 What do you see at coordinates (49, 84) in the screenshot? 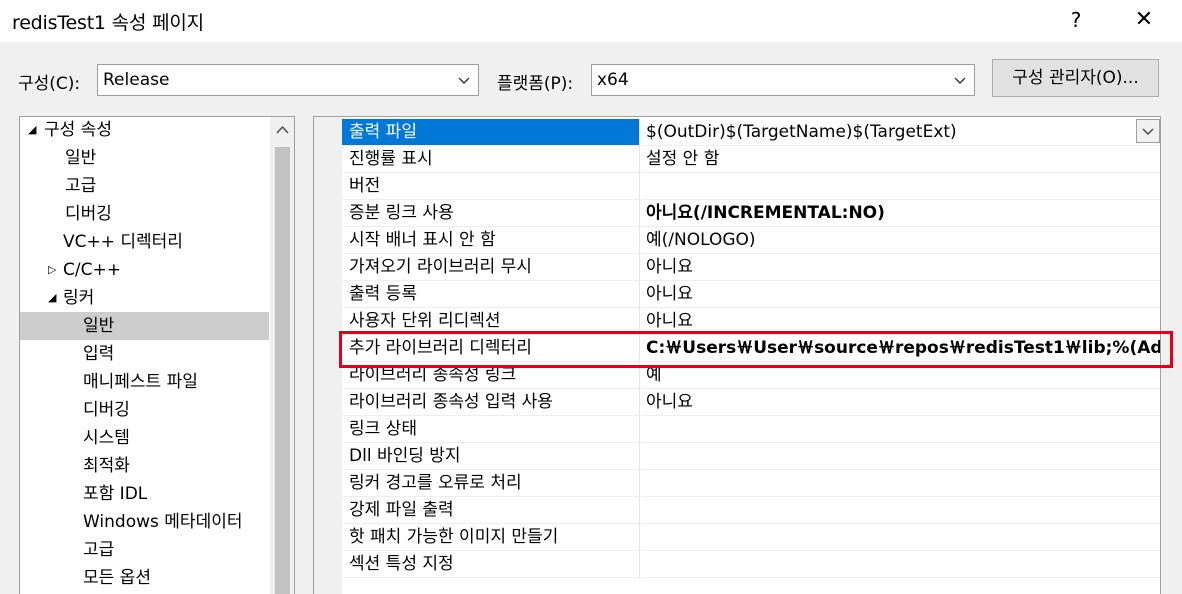
I see `config-label: 구성(C):` at bounding box center [49, 84].